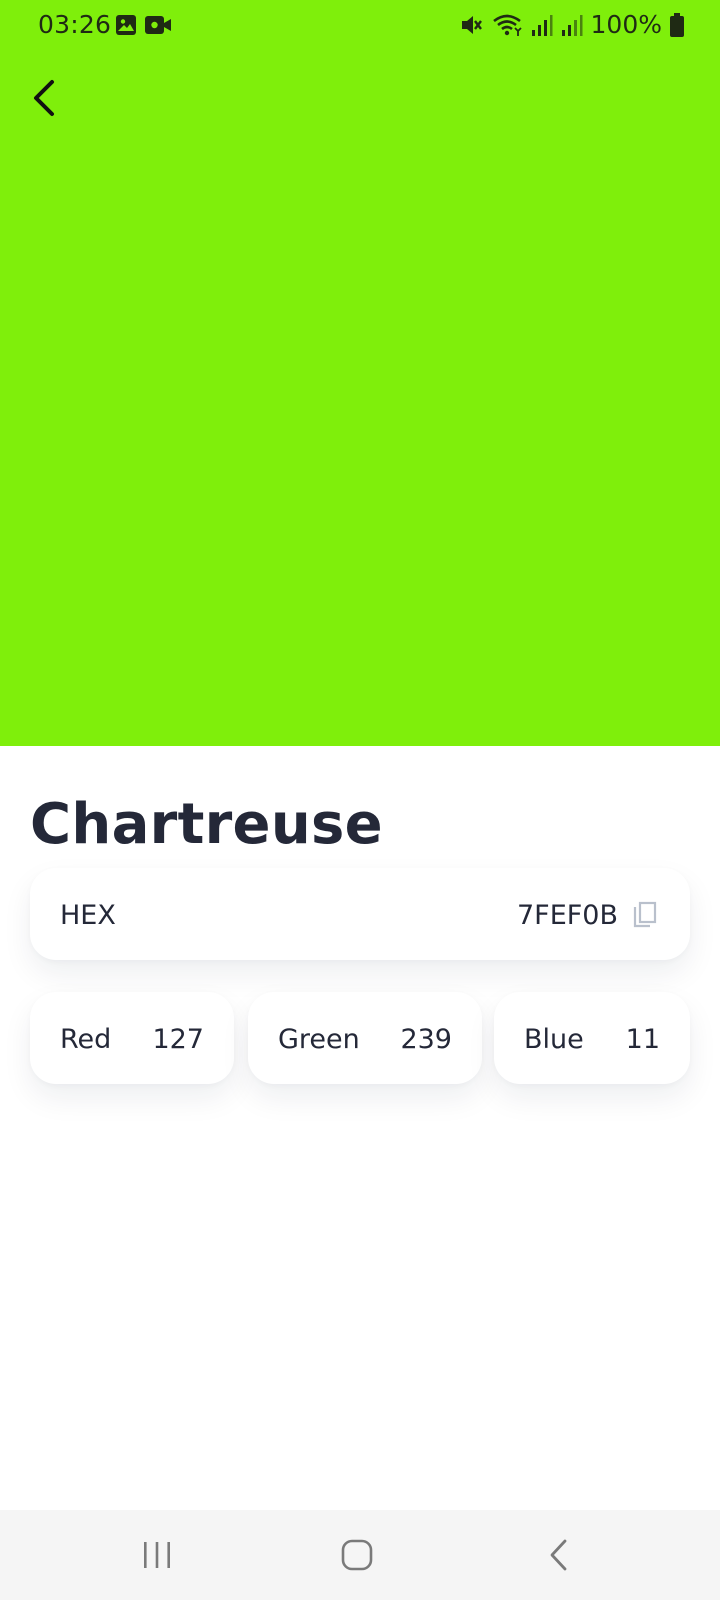 Image resolution: width=720 pixels, height=1600 pixels. I want to click on status-time: 03:26, so click(75, 24).